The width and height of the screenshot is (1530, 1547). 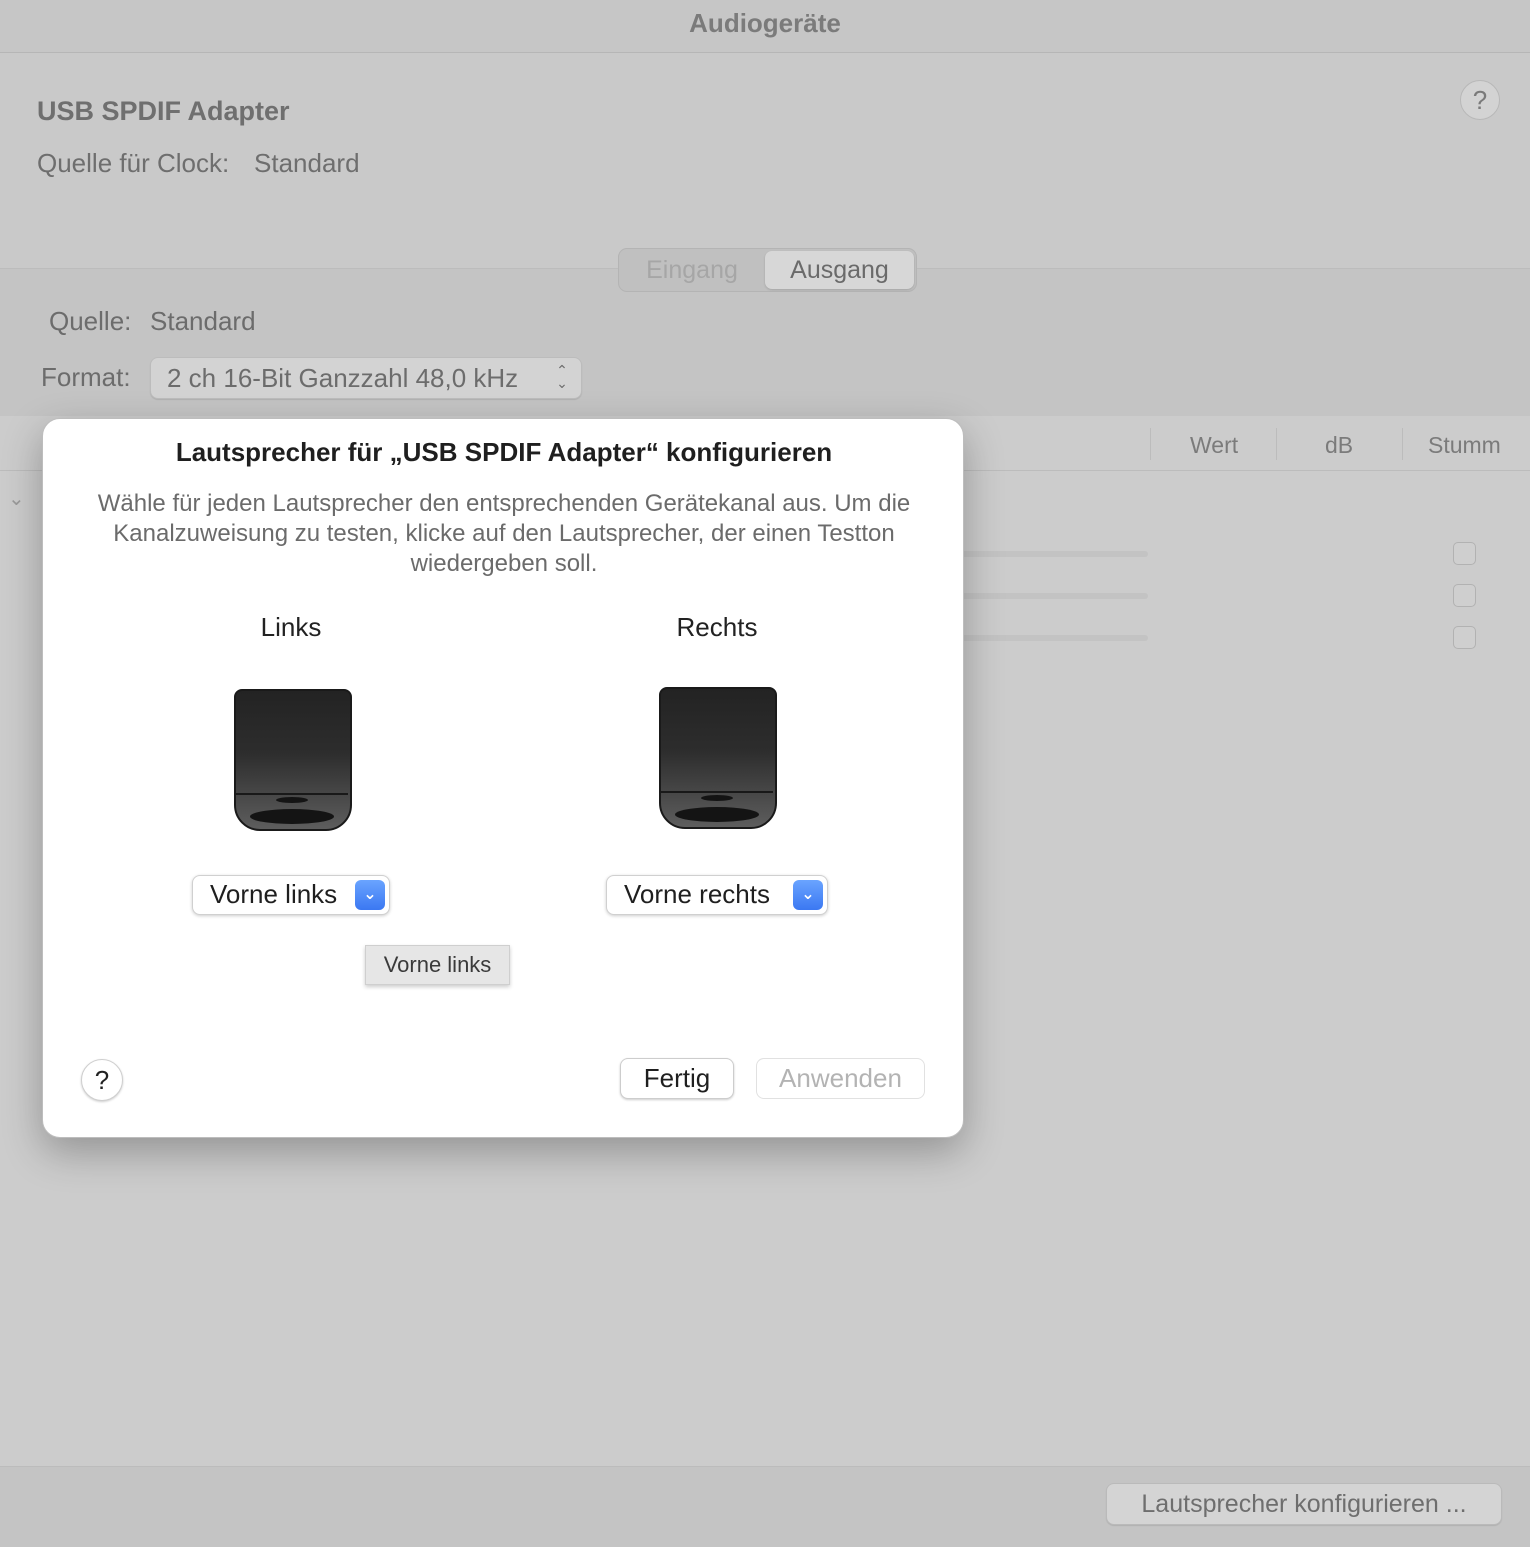 What do you see at coordinates (274, 894) in the screenshot?
I see `left-channel-value: Vorne links` at bounding box center [274, 894].